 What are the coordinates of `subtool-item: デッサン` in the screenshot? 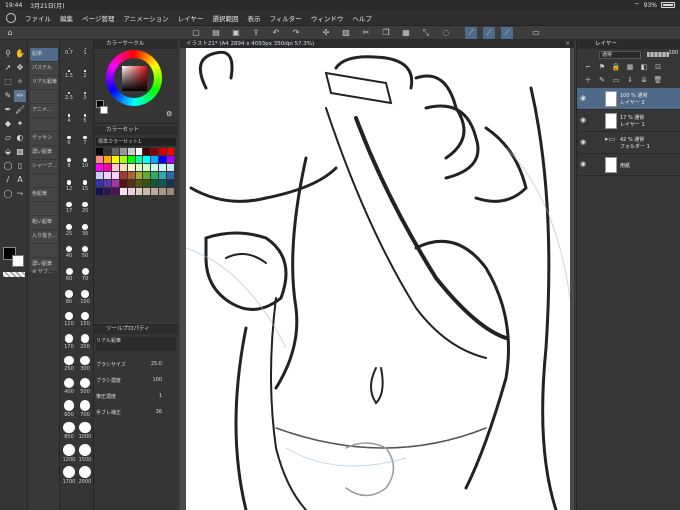 It's located at (44, 138).